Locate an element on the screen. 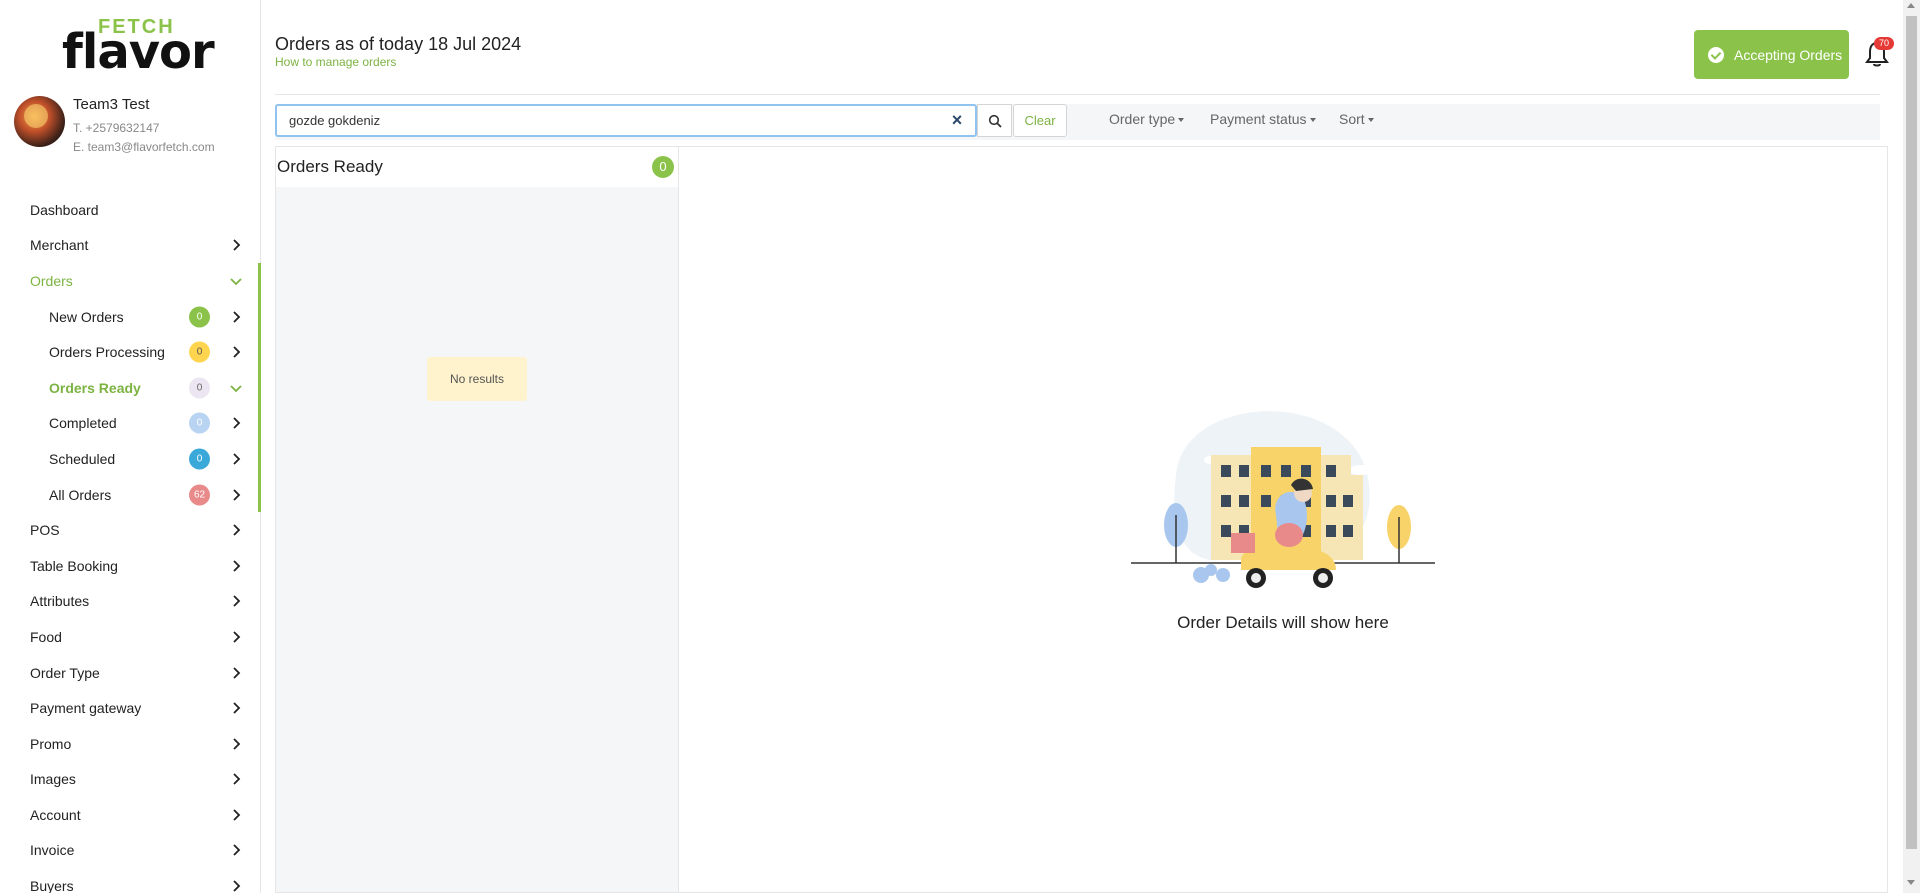 The height and width of the screenshot is (893, 1920). accepting-orders-button: Accepting Orders is located at coordinates (1771, 54).